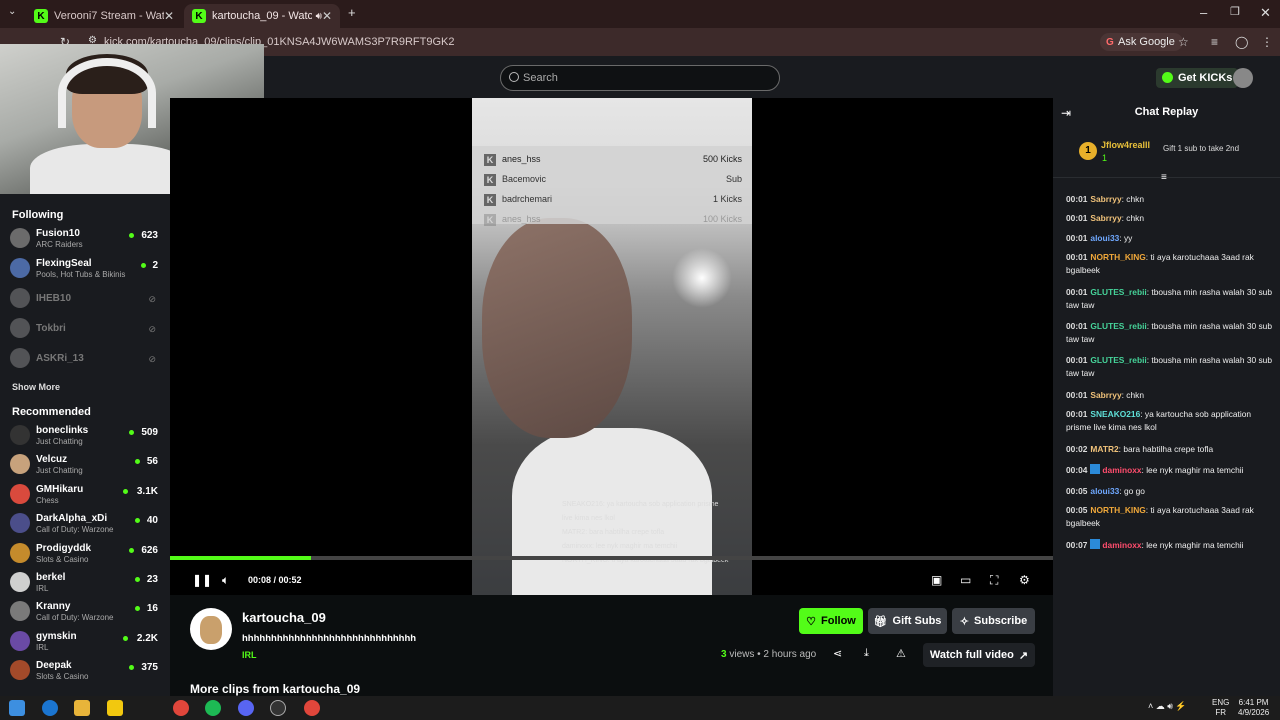  Describe the element at coordinates (86, 240) in the screenshot. I see `sidebar-channel: Fusion10 ARC Raiders 623` at that location.